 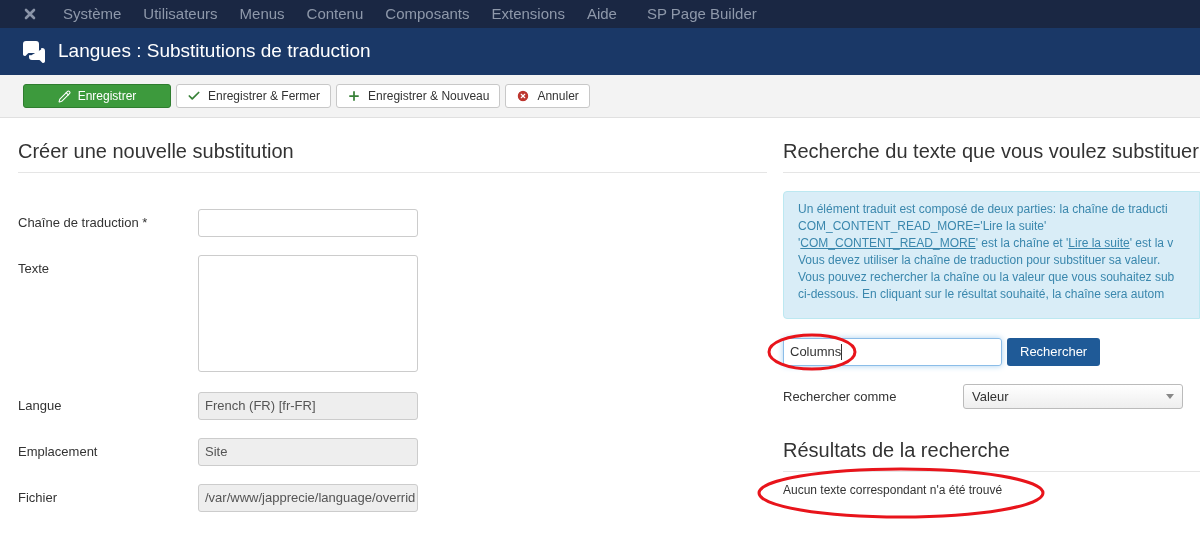 I want to click on menu-item: Aide, so click(x=601, y=14).